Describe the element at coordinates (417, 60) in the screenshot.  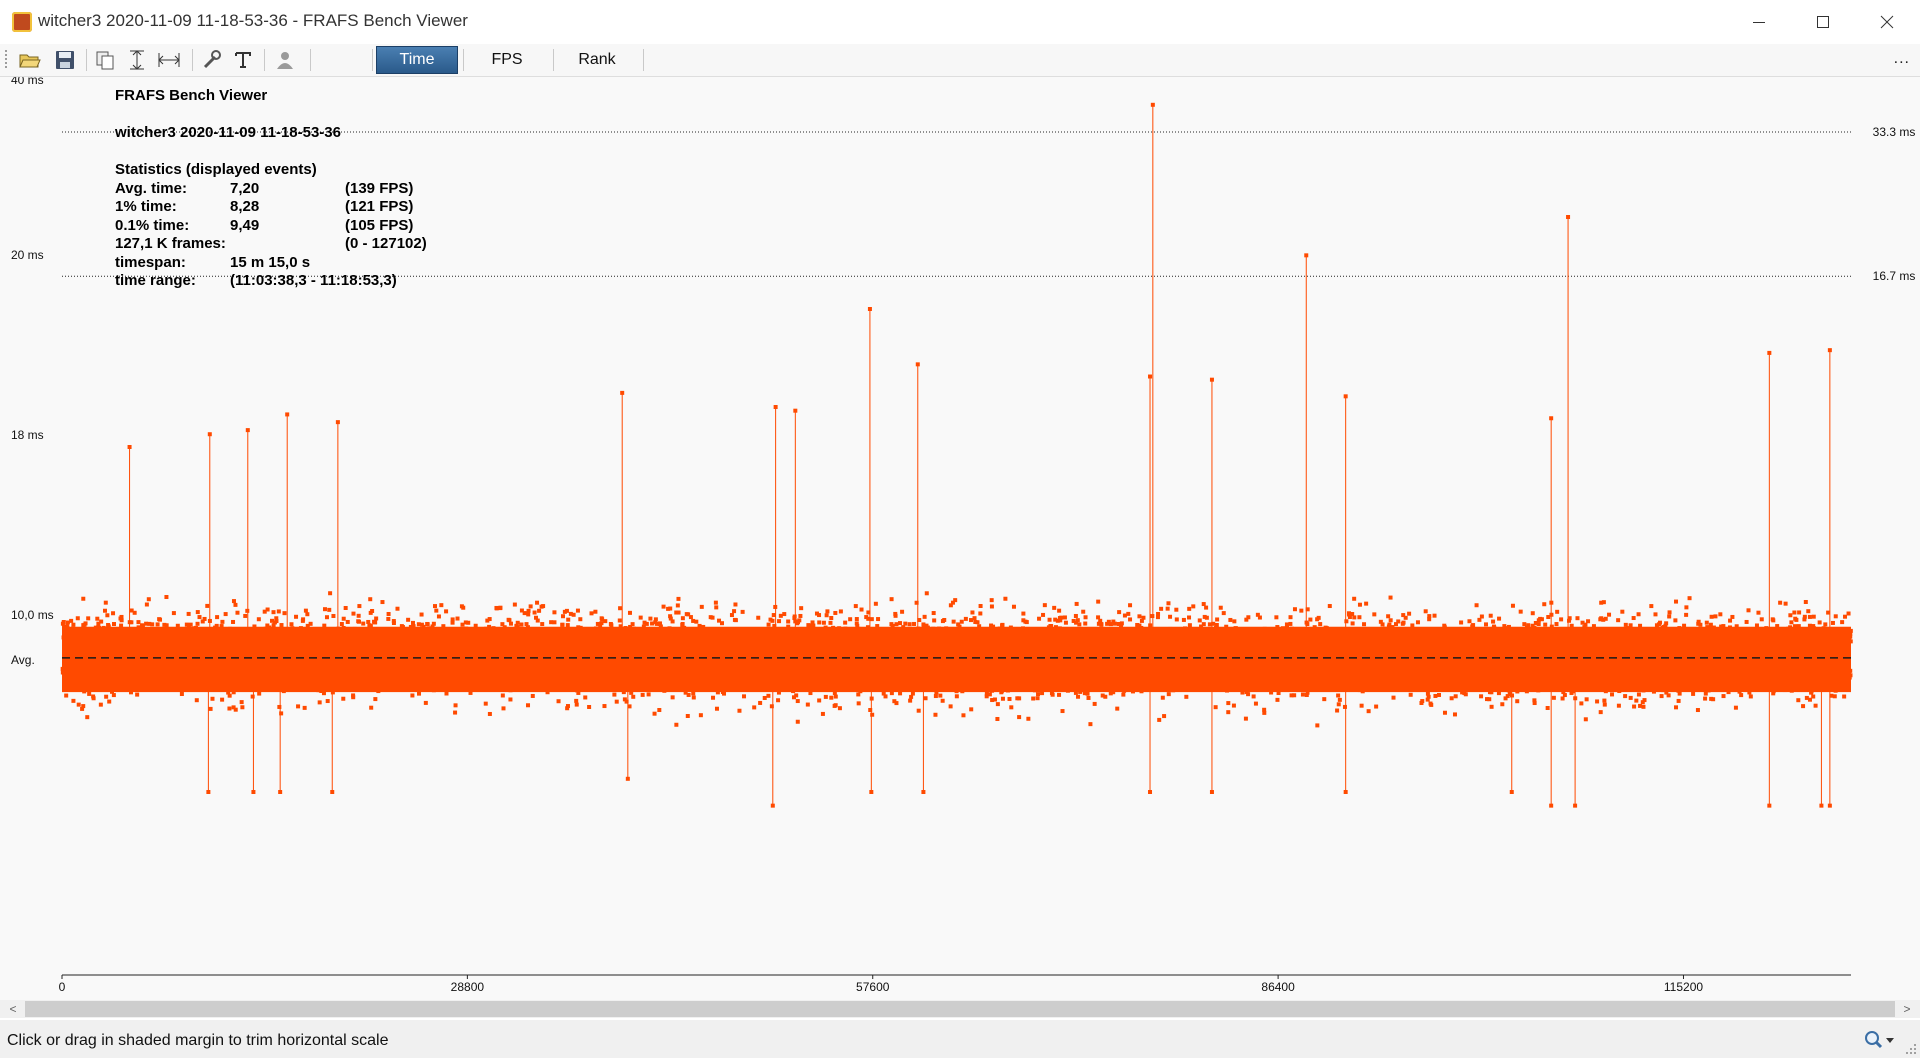
I see `tab-time: Time` at that location.